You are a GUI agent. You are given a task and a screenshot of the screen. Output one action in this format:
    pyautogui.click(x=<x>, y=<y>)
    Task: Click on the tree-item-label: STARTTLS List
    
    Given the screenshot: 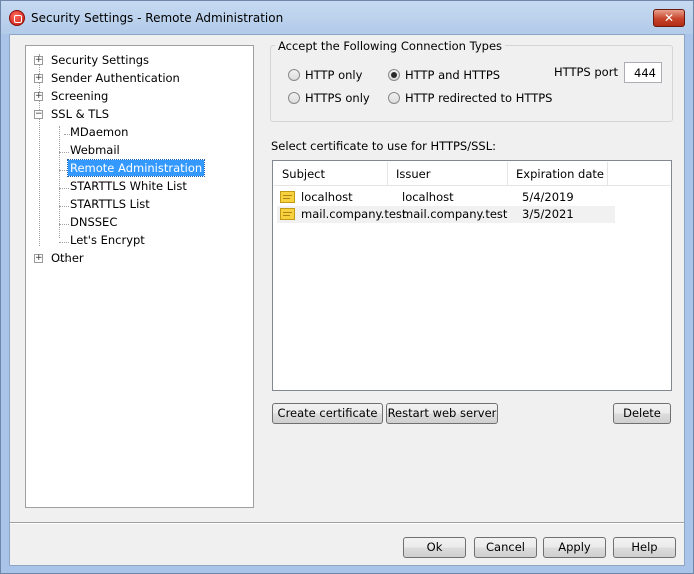 What is the action you would take?
    pyautogui.click(x=110, y=204)
    